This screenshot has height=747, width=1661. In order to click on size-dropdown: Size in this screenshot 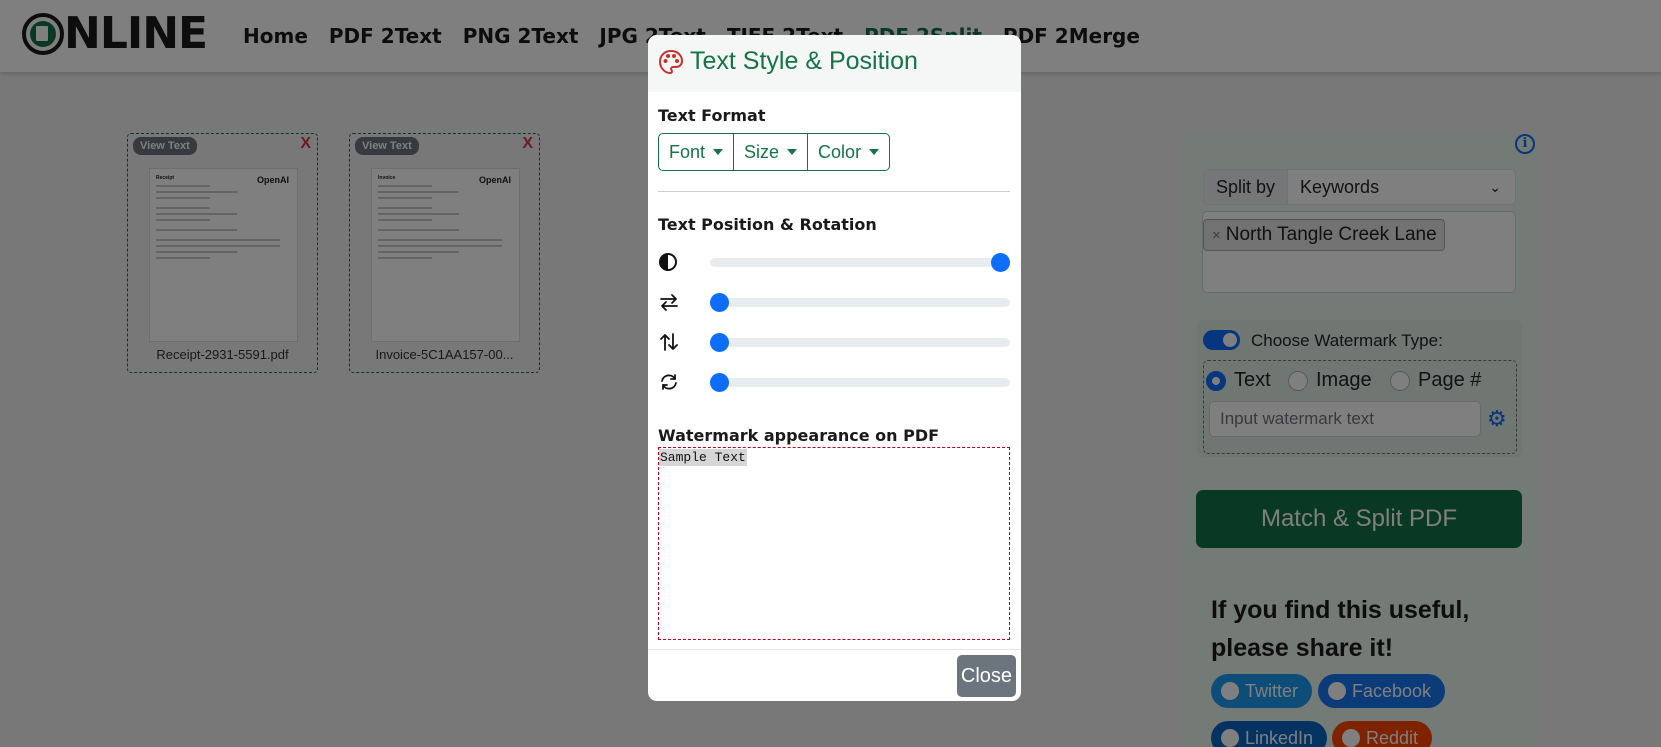, I will do `click(771, 152)`.